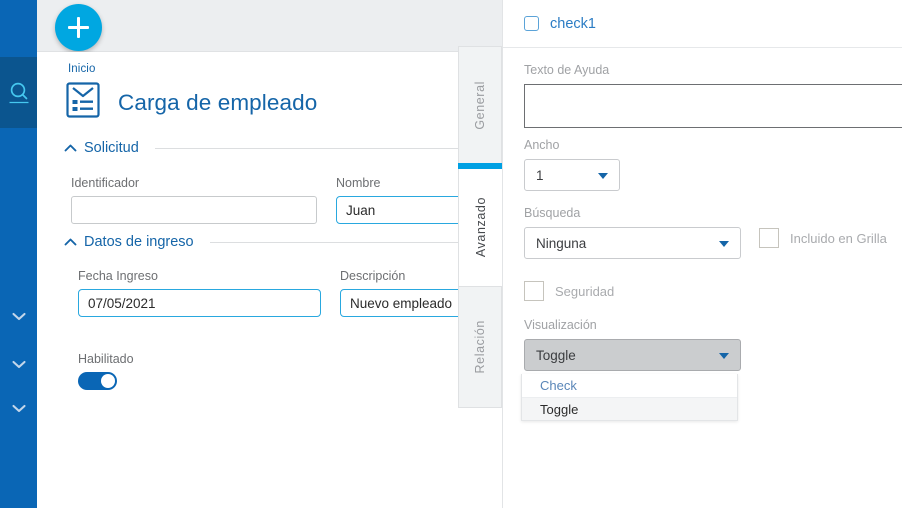 The width and height of the screenshot is (902, 508). I want to click on page-title: Carga de empleado, so click(218, 102).